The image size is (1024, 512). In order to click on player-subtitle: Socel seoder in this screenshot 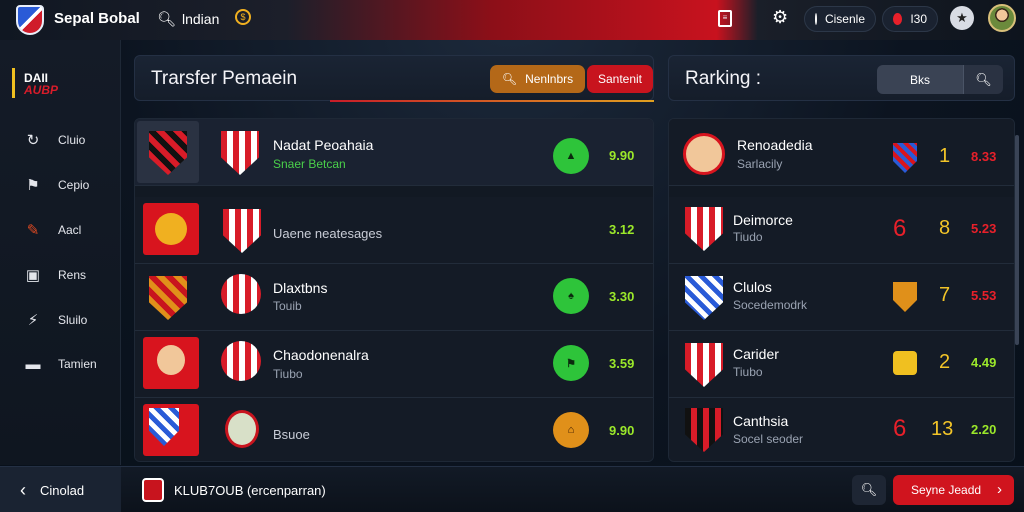, I will do `click(768, 439)`.